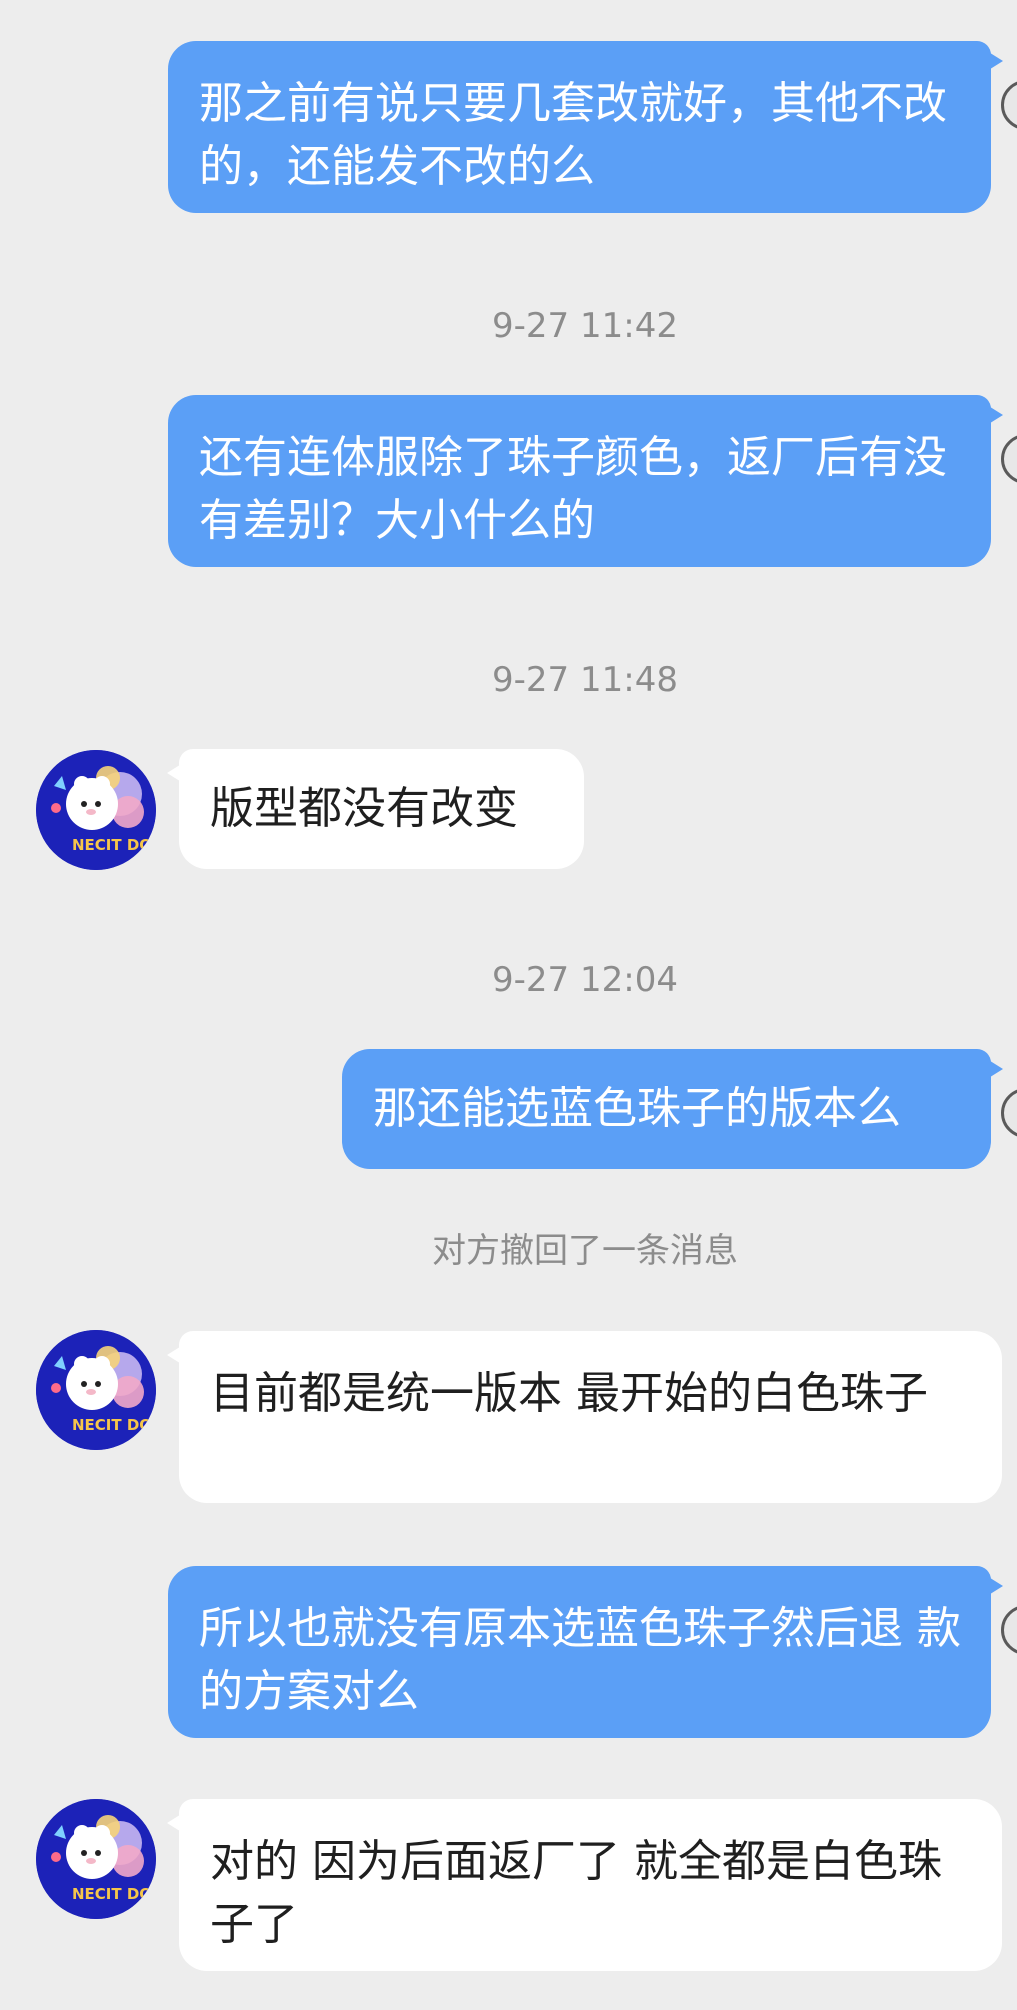  Describe the element at coordinates (584, 1417) in the screenshot. I see `incoming-message-bubble: 目前都是统一版本 最开始的白色珠子` at that location.